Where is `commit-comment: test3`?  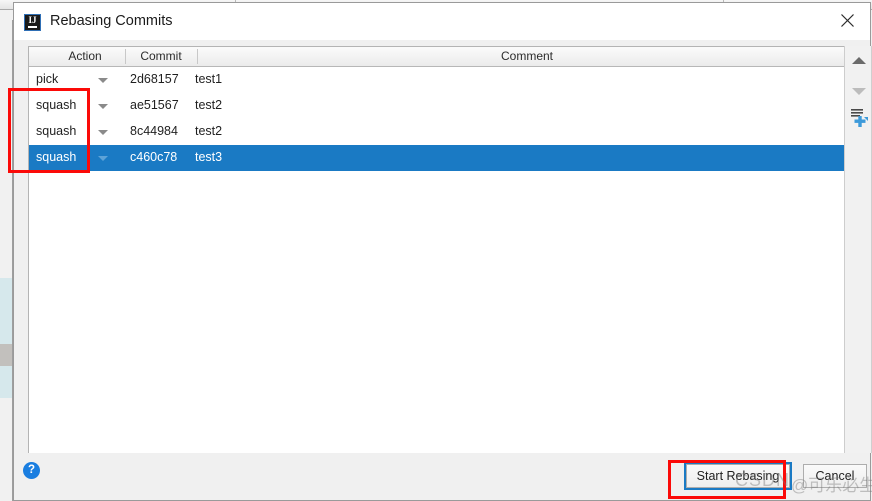
commit-comment: test3 is located at coordinates (209, 157).